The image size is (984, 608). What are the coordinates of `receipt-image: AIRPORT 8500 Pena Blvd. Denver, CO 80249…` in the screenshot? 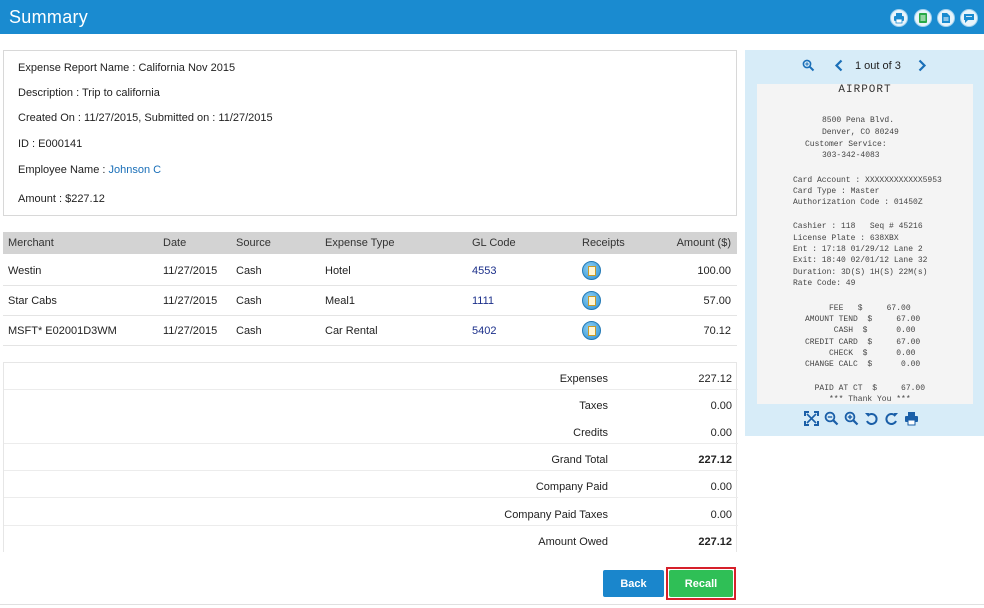 It's located at (865, 244).